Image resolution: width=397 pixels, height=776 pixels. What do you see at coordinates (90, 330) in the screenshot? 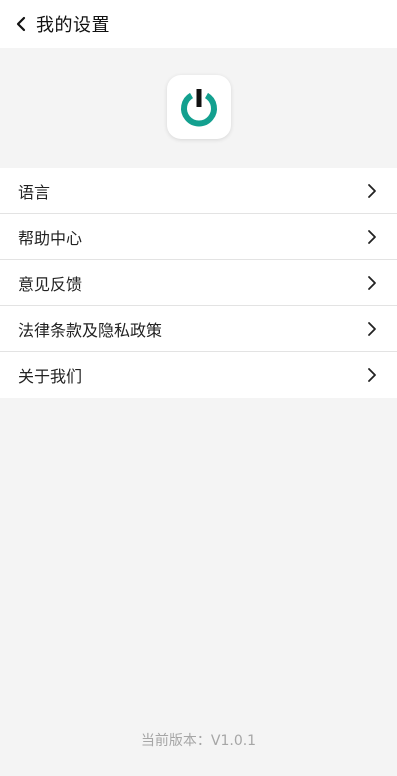
I see `menu-item-label: 法律条款及隐私政策` at bounding box center [90, 330].